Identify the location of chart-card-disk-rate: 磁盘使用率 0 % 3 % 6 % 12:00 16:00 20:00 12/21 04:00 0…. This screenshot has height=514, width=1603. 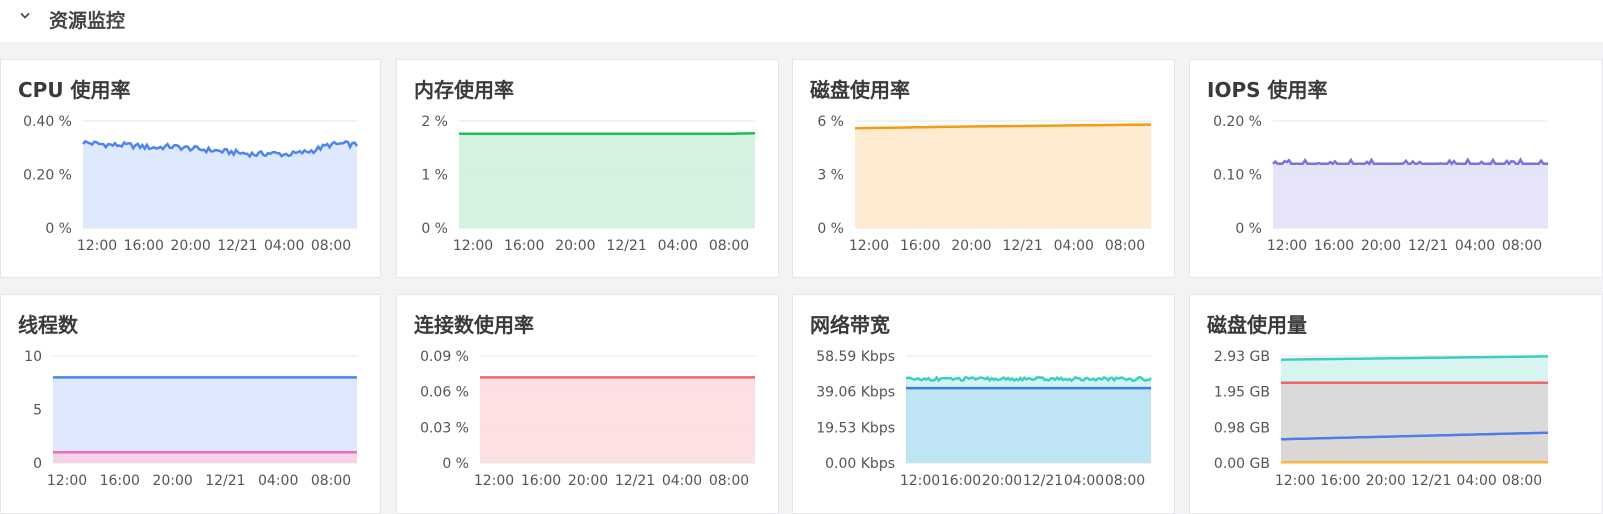
(983, 168).